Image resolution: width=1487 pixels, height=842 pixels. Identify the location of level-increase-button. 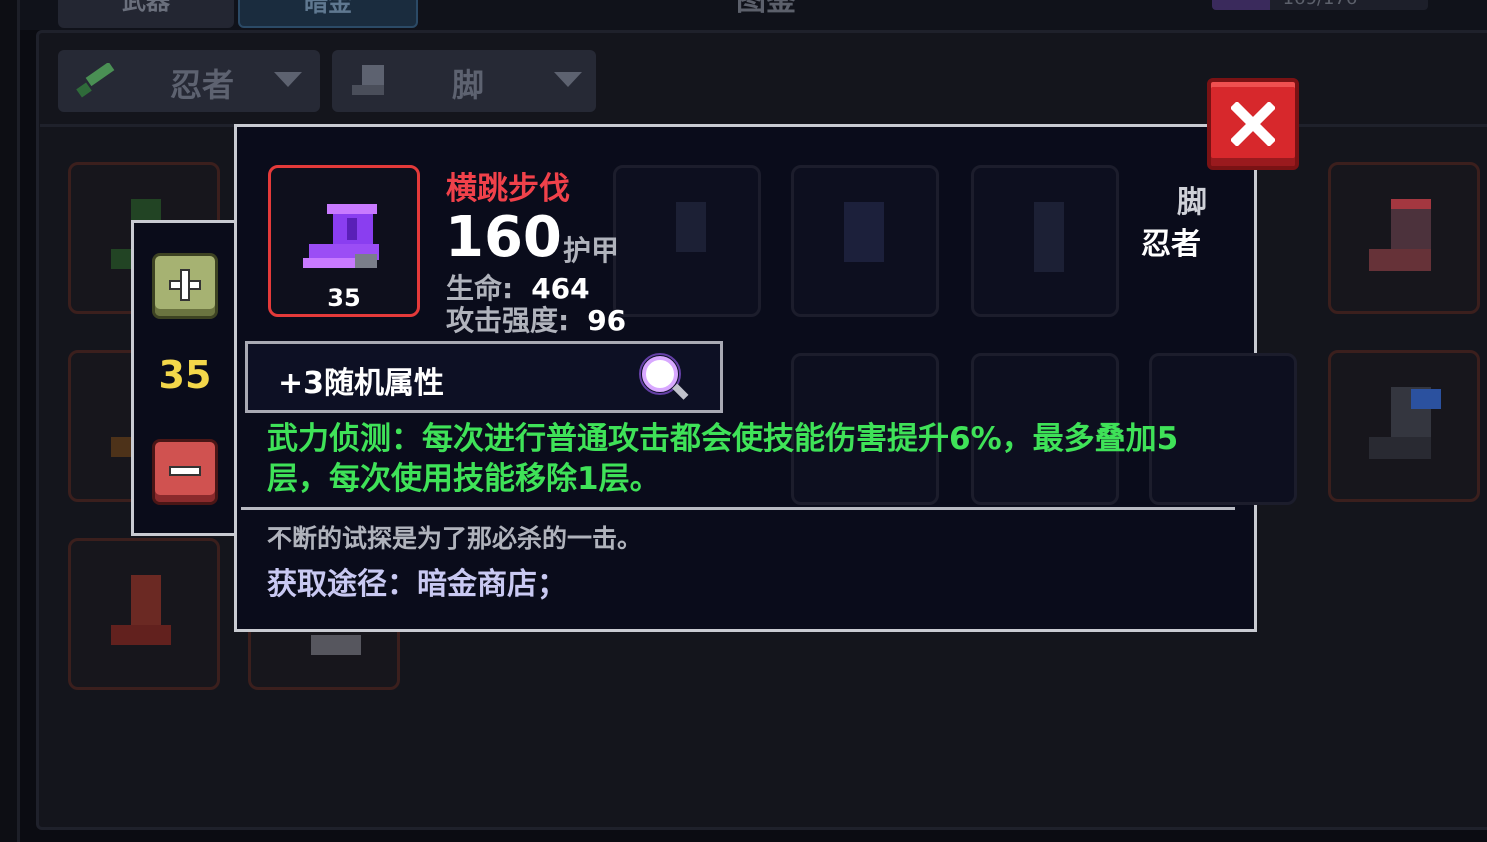
(185, 286).